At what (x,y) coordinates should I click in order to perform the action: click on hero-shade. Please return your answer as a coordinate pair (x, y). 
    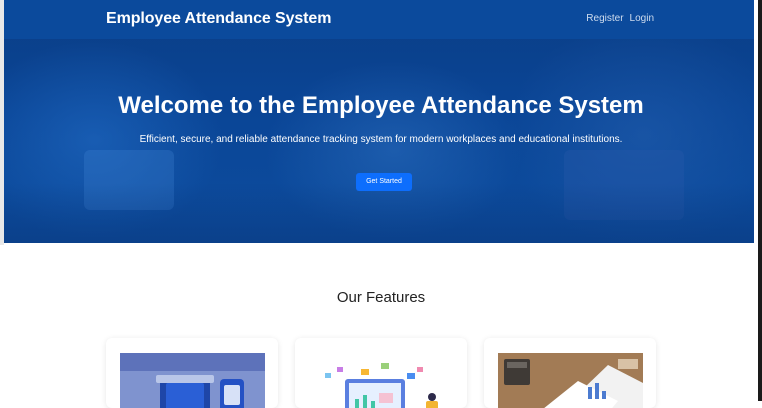
    Looking at the image, I should click on (379, 213).